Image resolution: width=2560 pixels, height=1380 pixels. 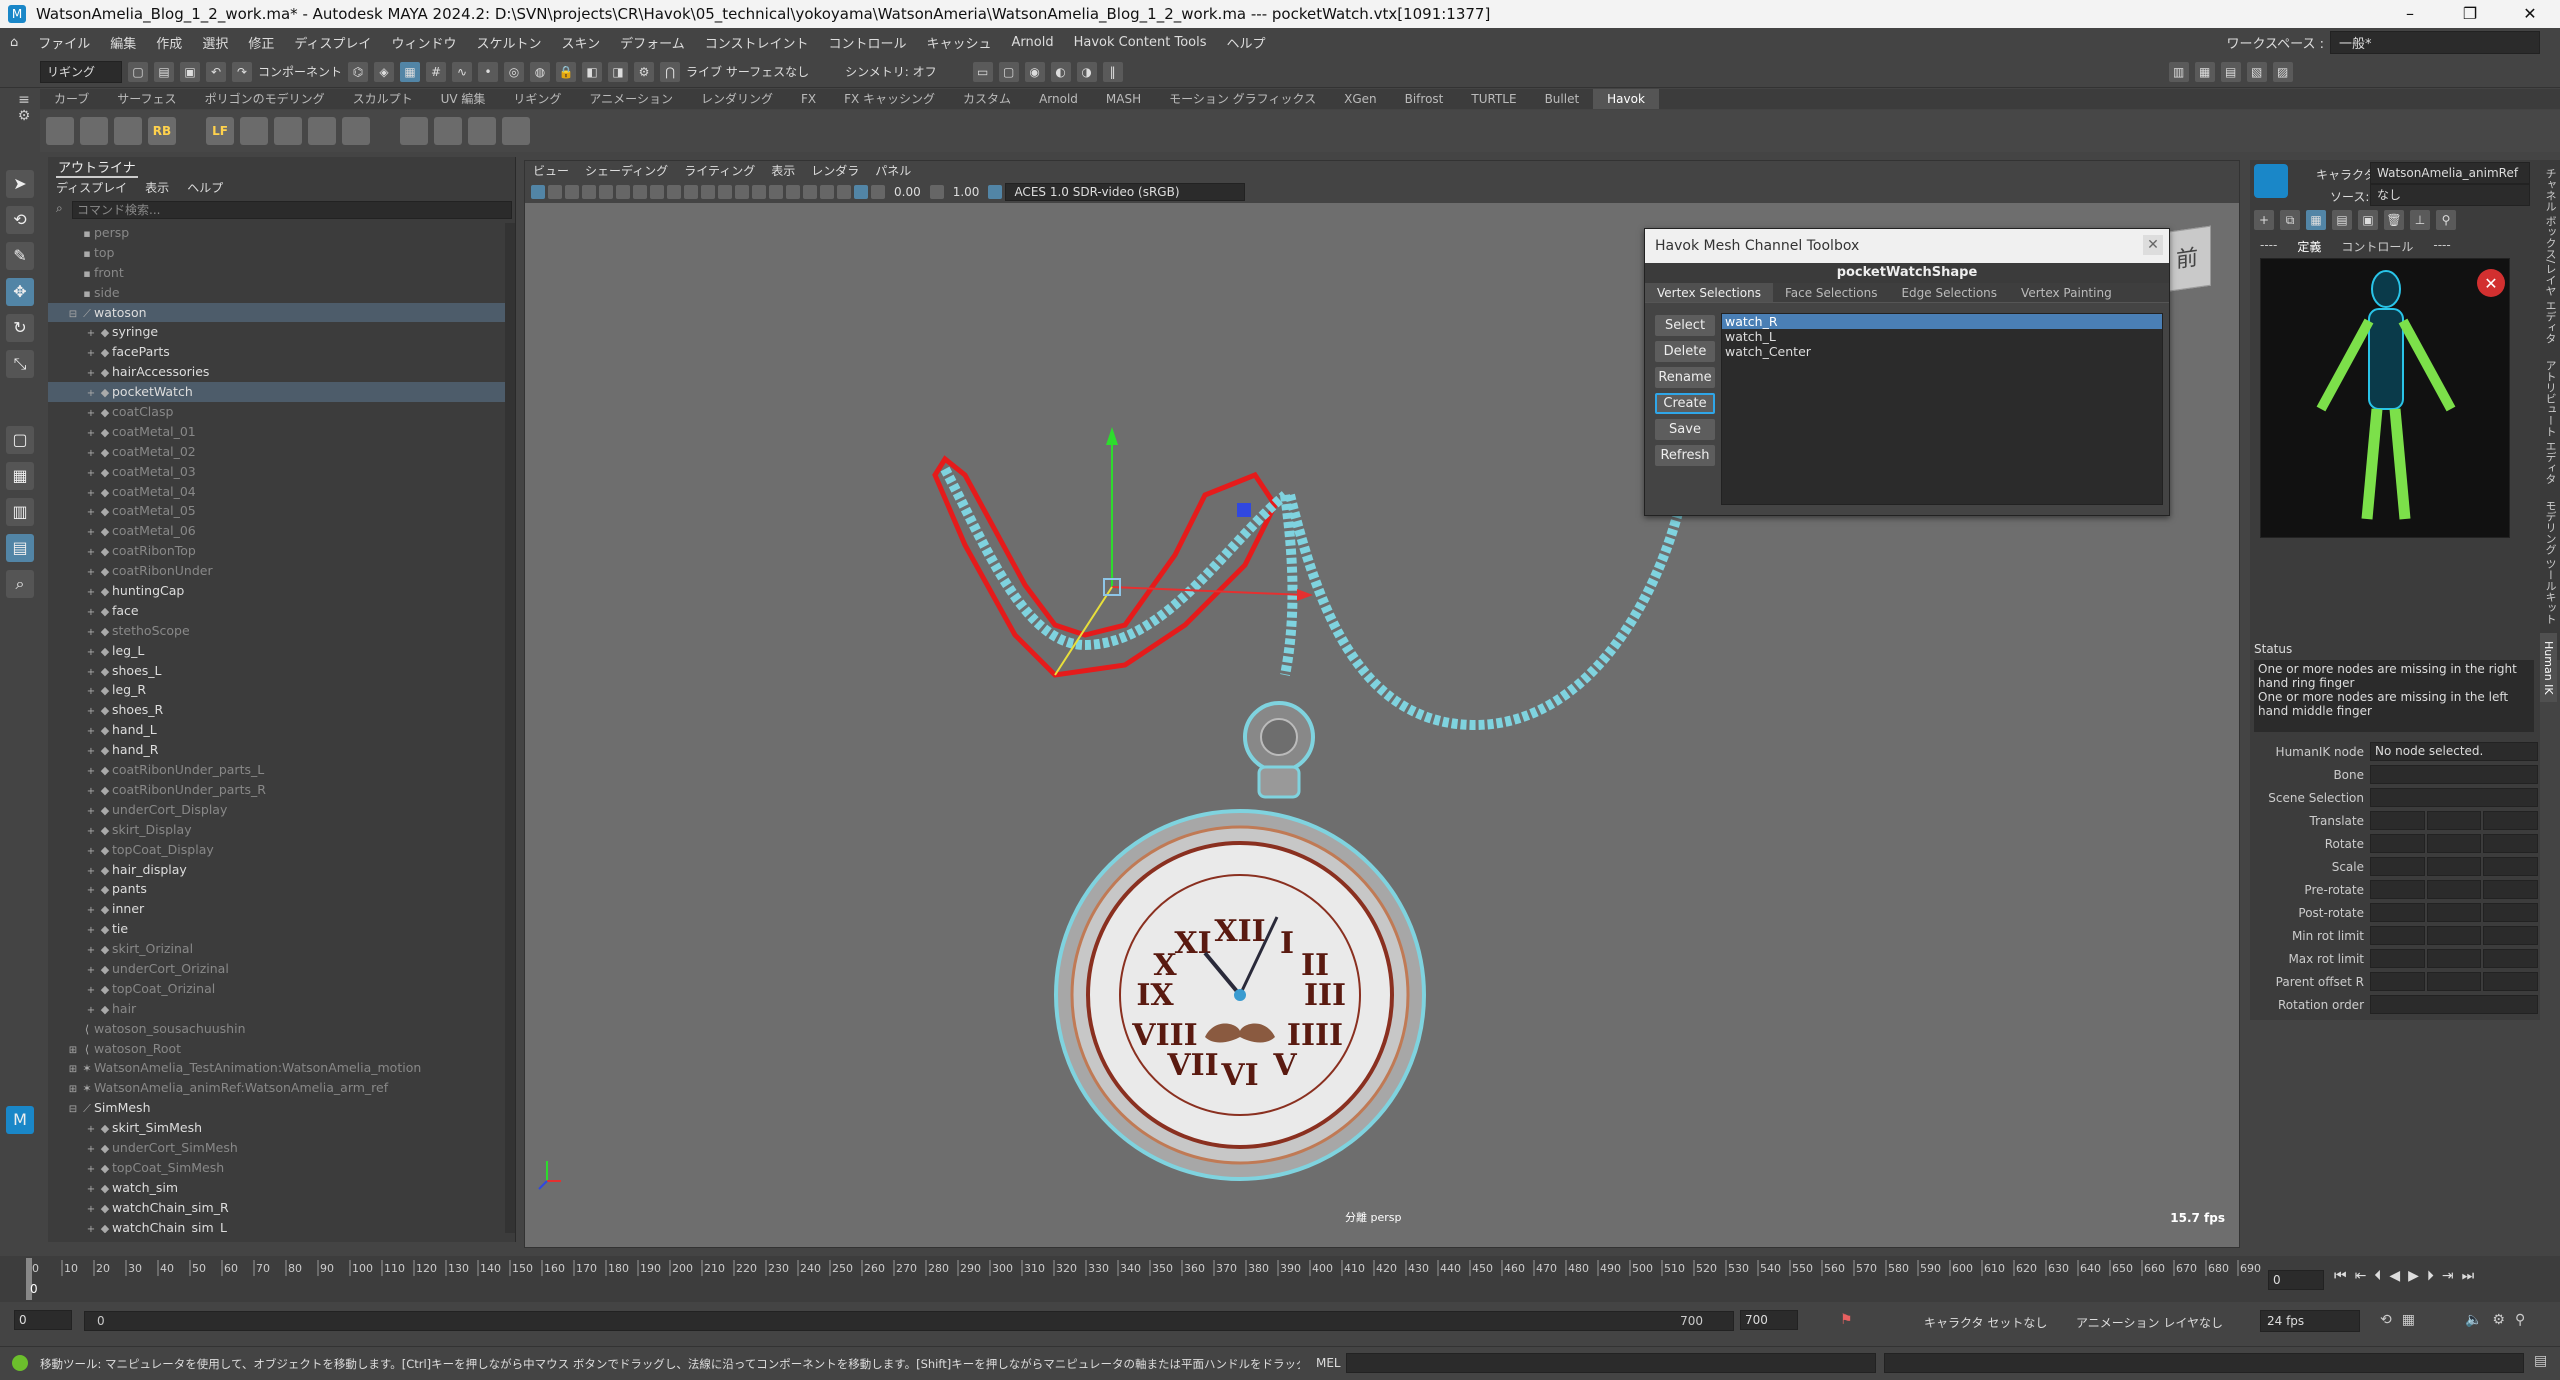 I want to click on menu-skin: スキン, so click(x=580, y=42).